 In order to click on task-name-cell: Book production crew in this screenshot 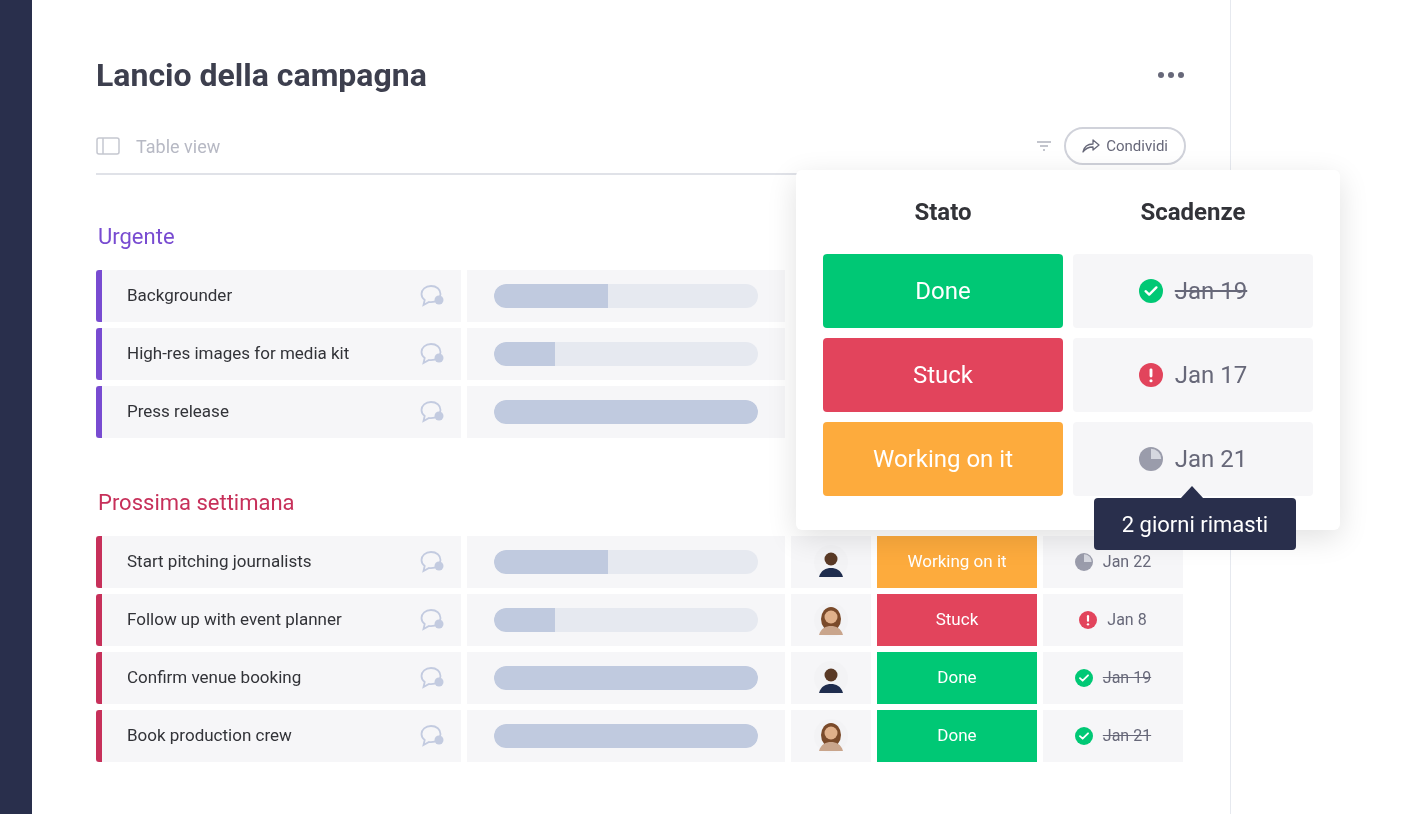, I will do `click(278, 736)`.